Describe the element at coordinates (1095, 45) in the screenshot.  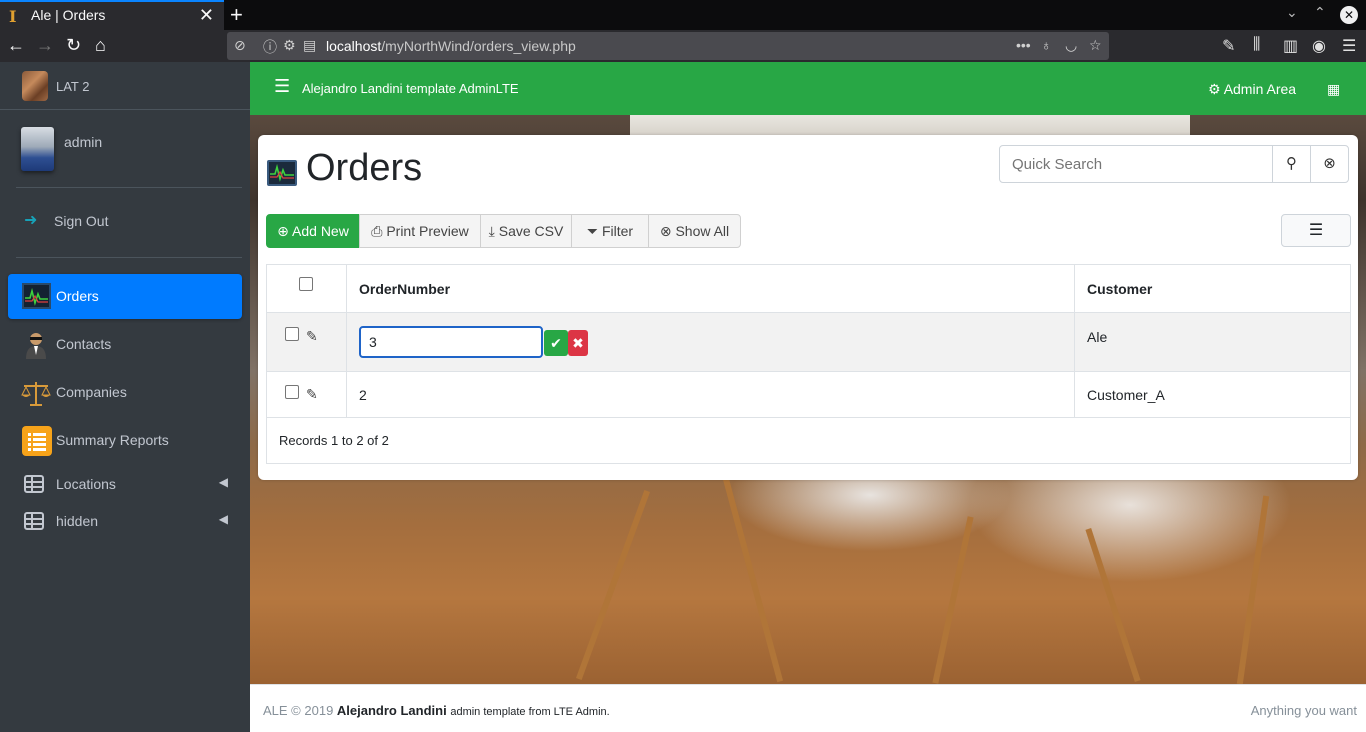
I see `bookmark-star-icon: ☆` at that location.